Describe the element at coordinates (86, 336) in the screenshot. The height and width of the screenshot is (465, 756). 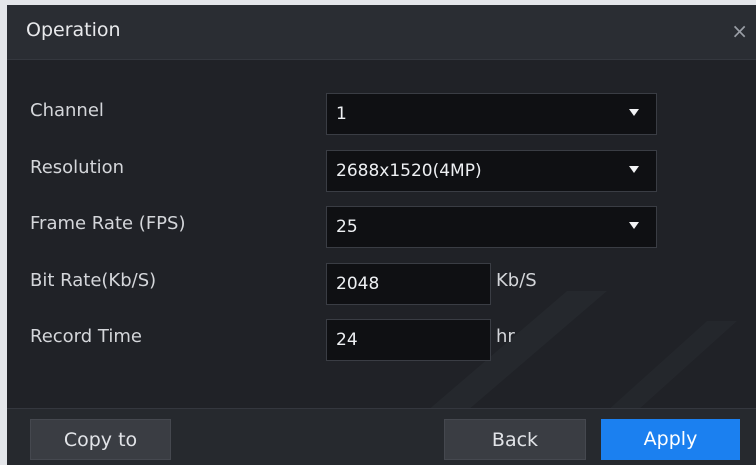
I see `record-time-label: Record Time` at that location.